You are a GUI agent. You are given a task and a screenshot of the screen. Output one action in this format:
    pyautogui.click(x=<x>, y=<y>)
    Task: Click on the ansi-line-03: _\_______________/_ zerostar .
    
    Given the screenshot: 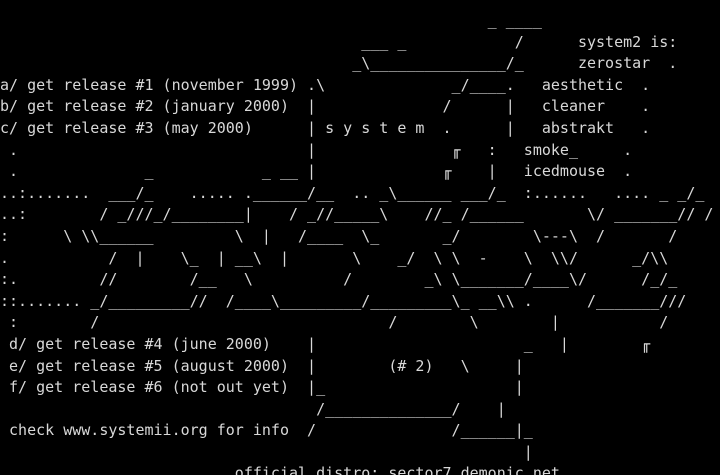 What is the action you would take?
    pyautogui.click(x=339, y=63)
    